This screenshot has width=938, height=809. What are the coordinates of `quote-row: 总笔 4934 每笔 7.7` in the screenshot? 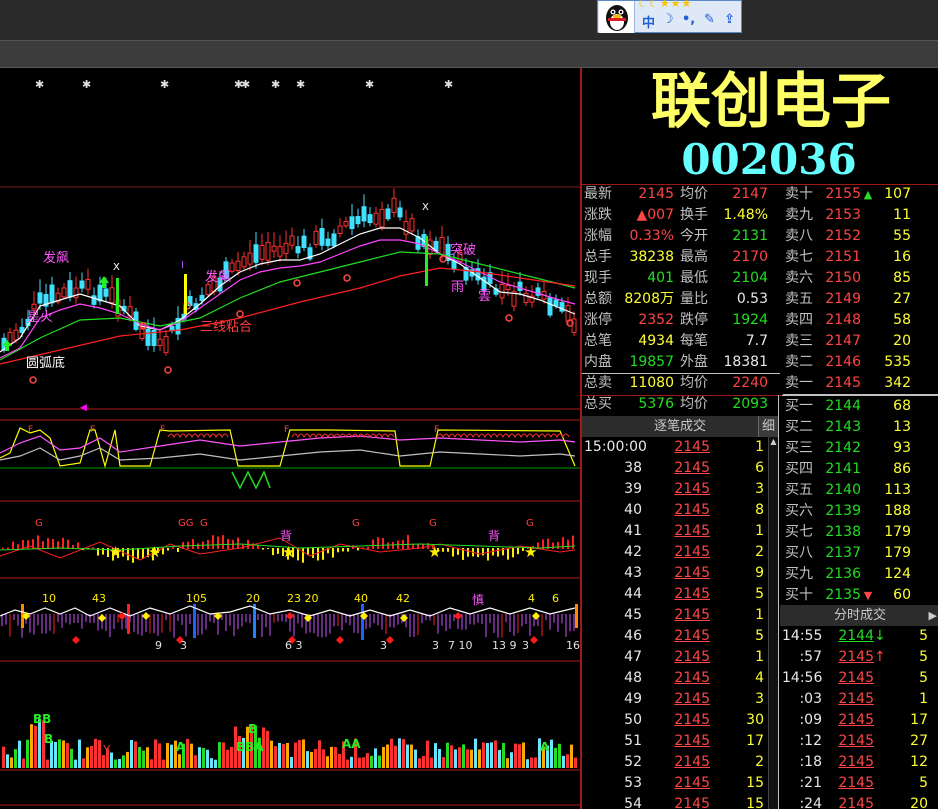 It's located at (683, 341).